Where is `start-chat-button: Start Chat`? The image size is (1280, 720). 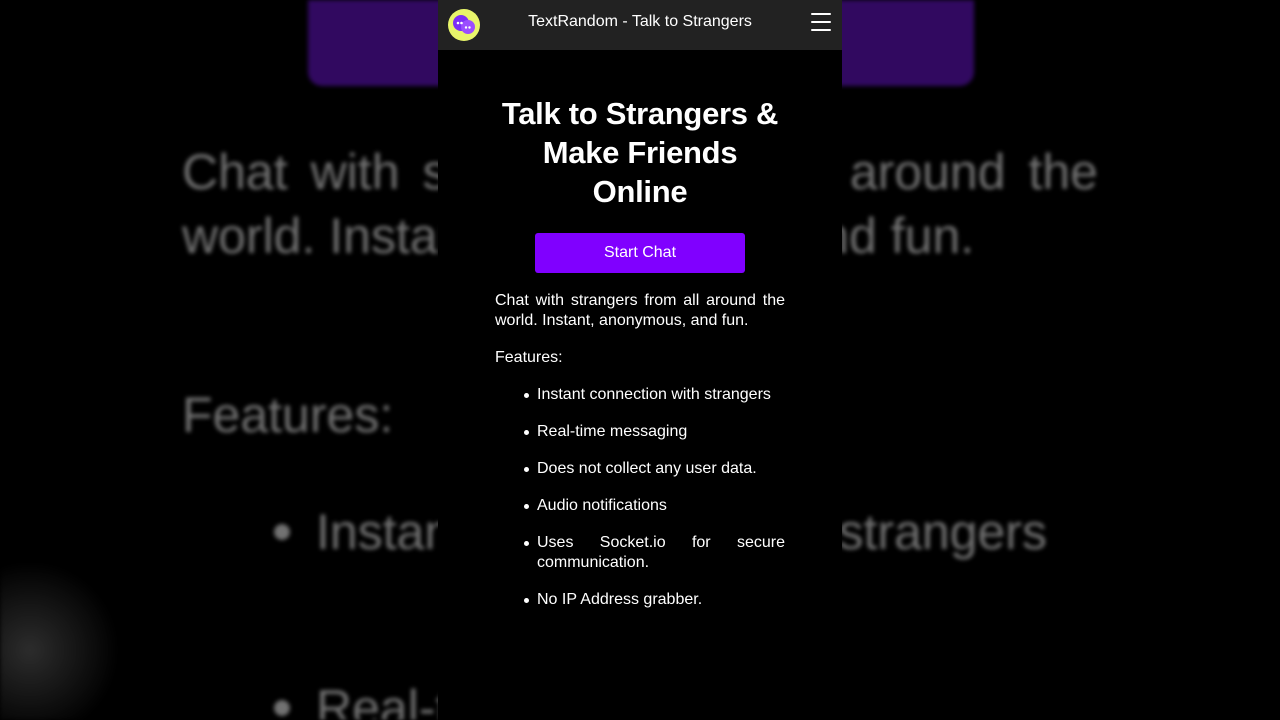 start-chat-button: Start Chat is located at coordinates (640, 253).